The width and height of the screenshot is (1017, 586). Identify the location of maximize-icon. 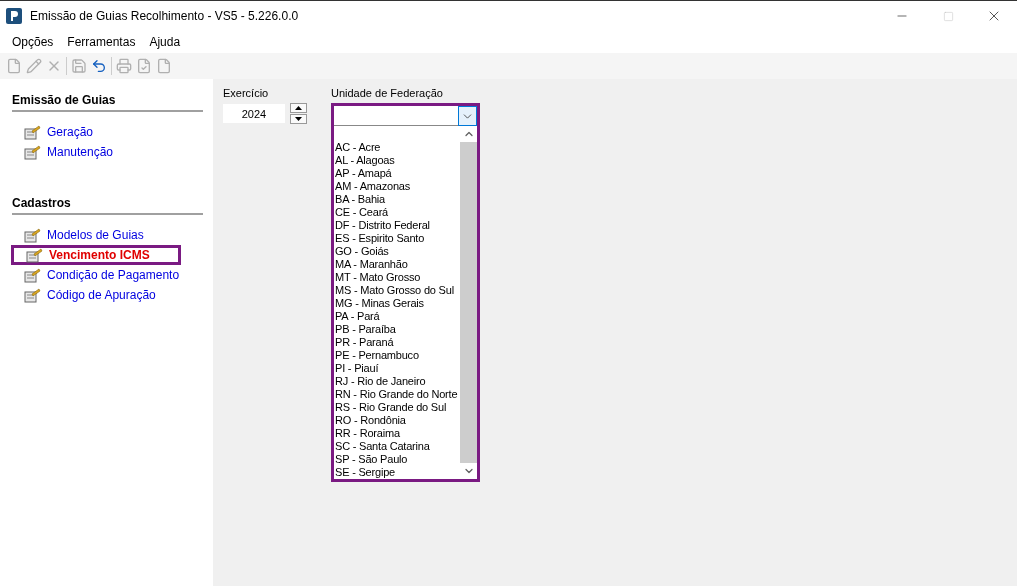
(948, 16).